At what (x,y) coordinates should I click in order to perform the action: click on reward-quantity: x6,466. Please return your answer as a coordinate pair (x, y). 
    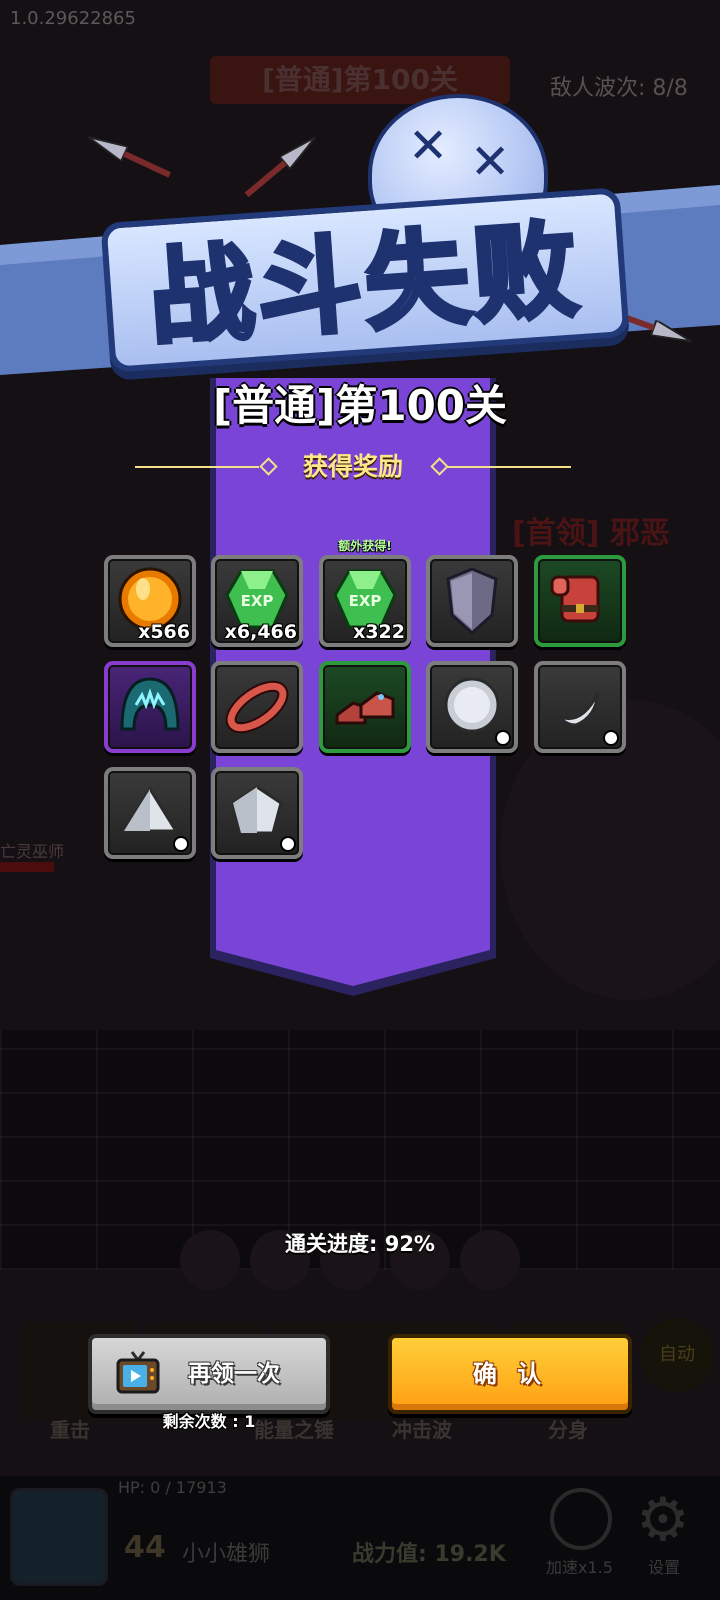
    Looking at the image, I should click on (260, 632).